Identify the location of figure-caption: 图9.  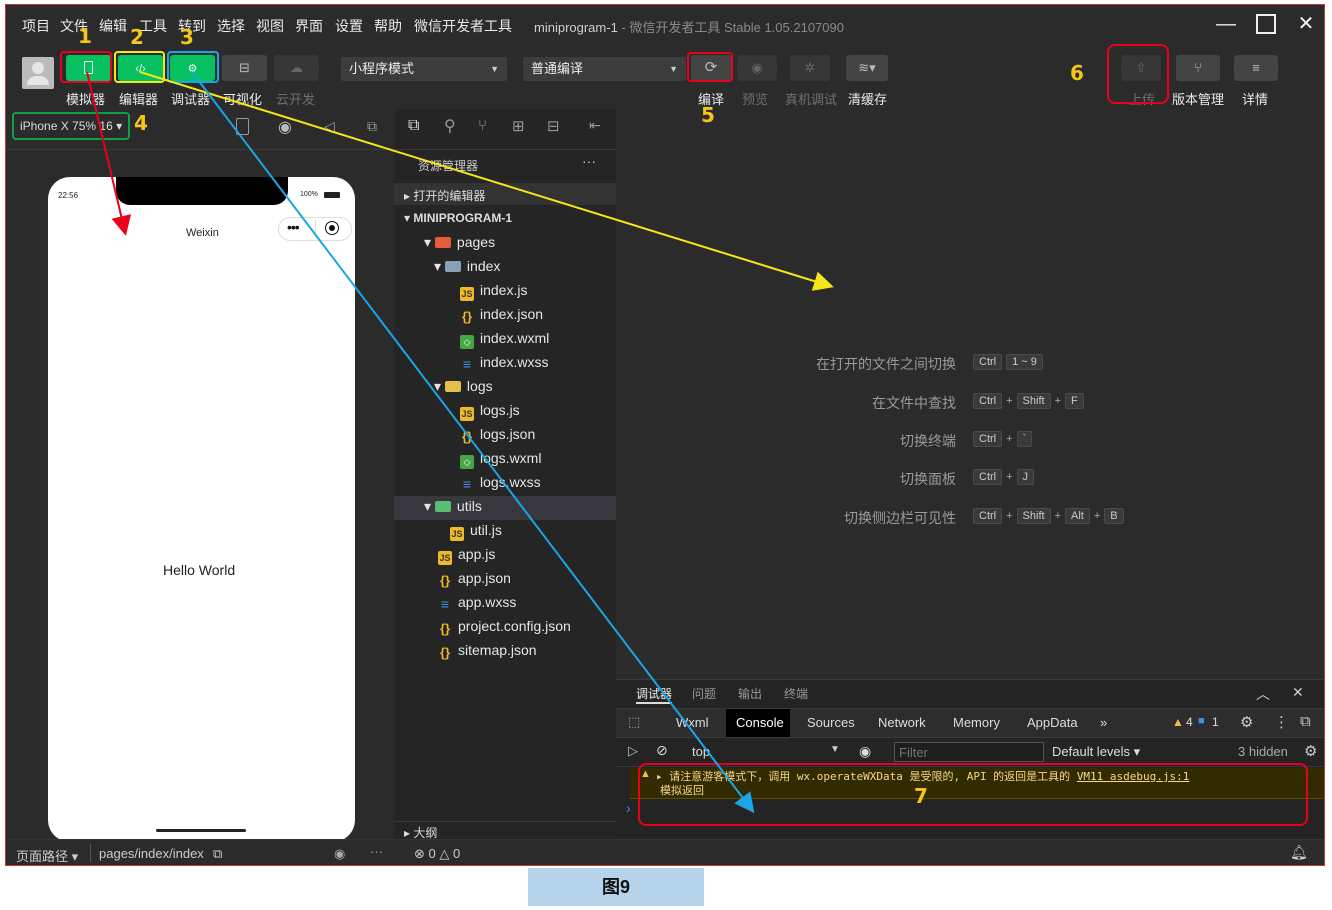
(616, 887).